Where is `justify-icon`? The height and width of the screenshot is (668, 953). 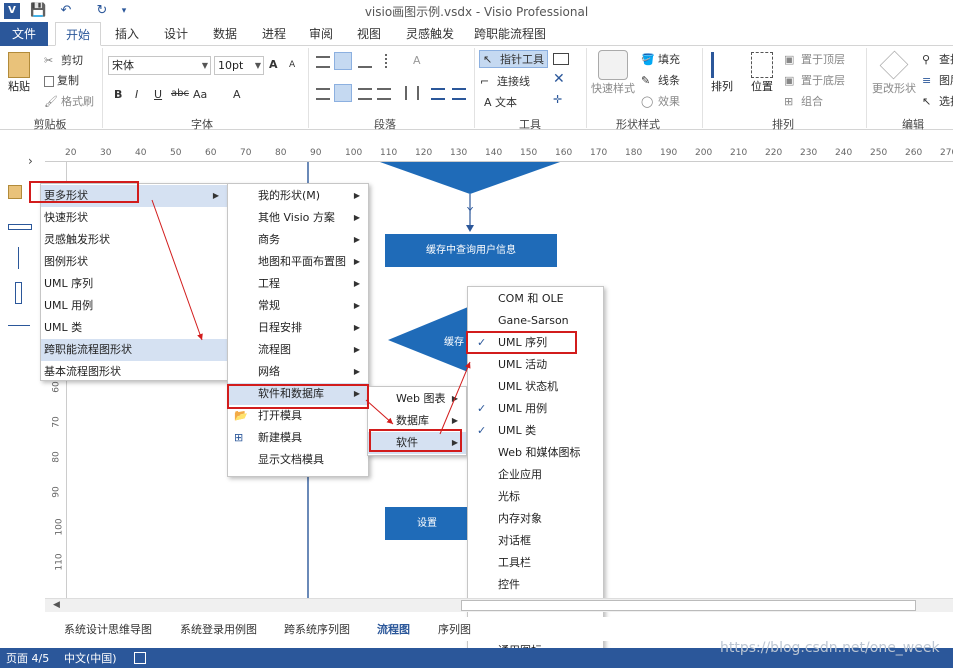
justify-icon is located at coordinates (384, 94).